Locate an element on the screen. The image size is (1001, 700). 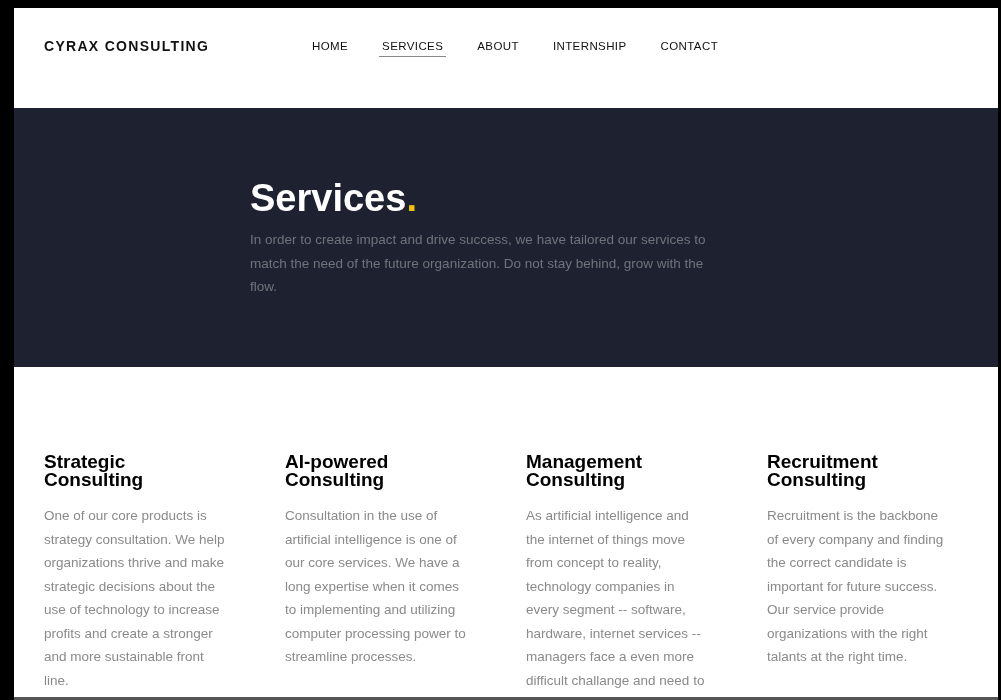
service-description: One of our core products is strategy consultation. We help organizations thrive and make strategic decisions about the use of technology to increase profits and create a stronger and more sustainable front line. is located at coordinates (135, 598).